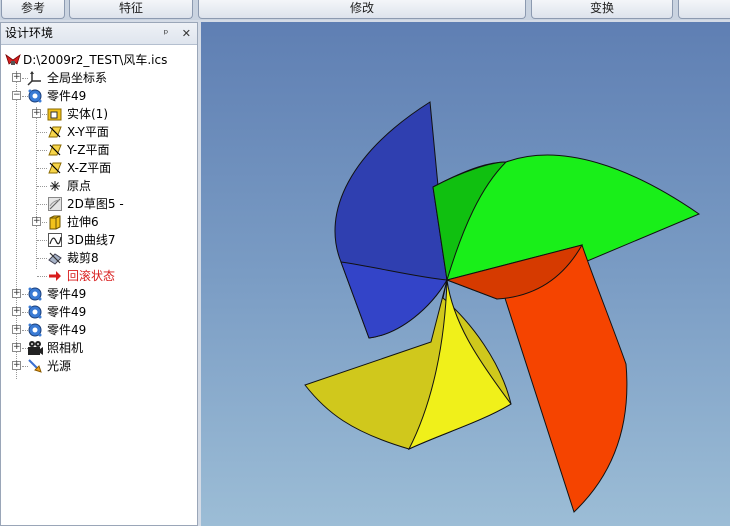 This screenshot has height=526, width=730. I want to click on tree-item-label: 照相机, so click(65, 348).